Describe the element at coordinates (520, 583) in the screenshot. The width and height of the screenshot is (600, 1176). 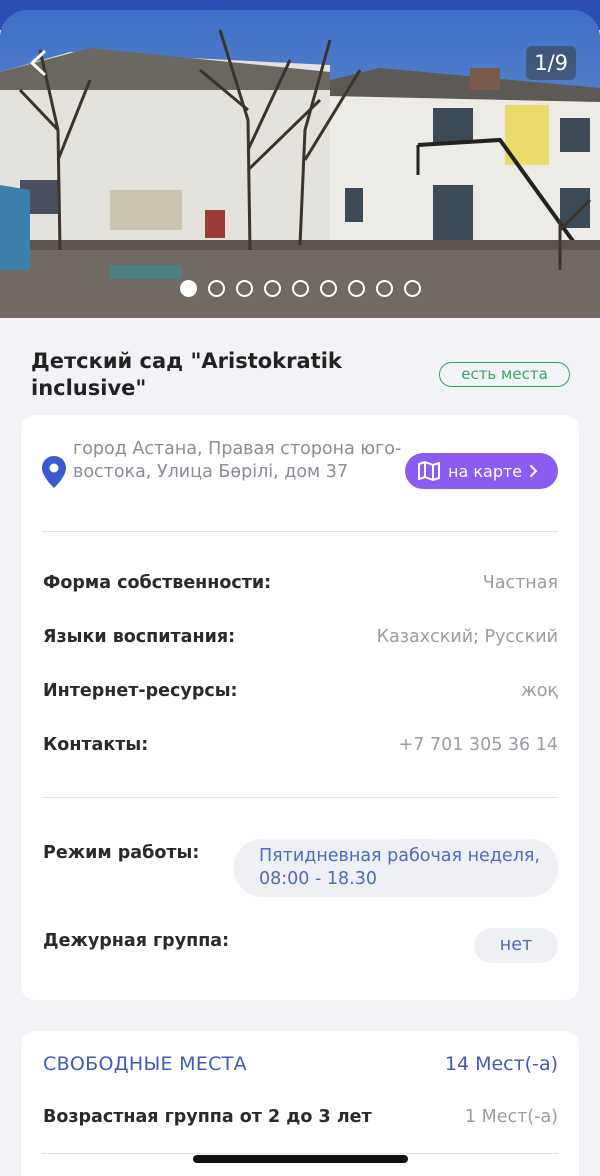
I see `ownership-value: Частная` at that location.